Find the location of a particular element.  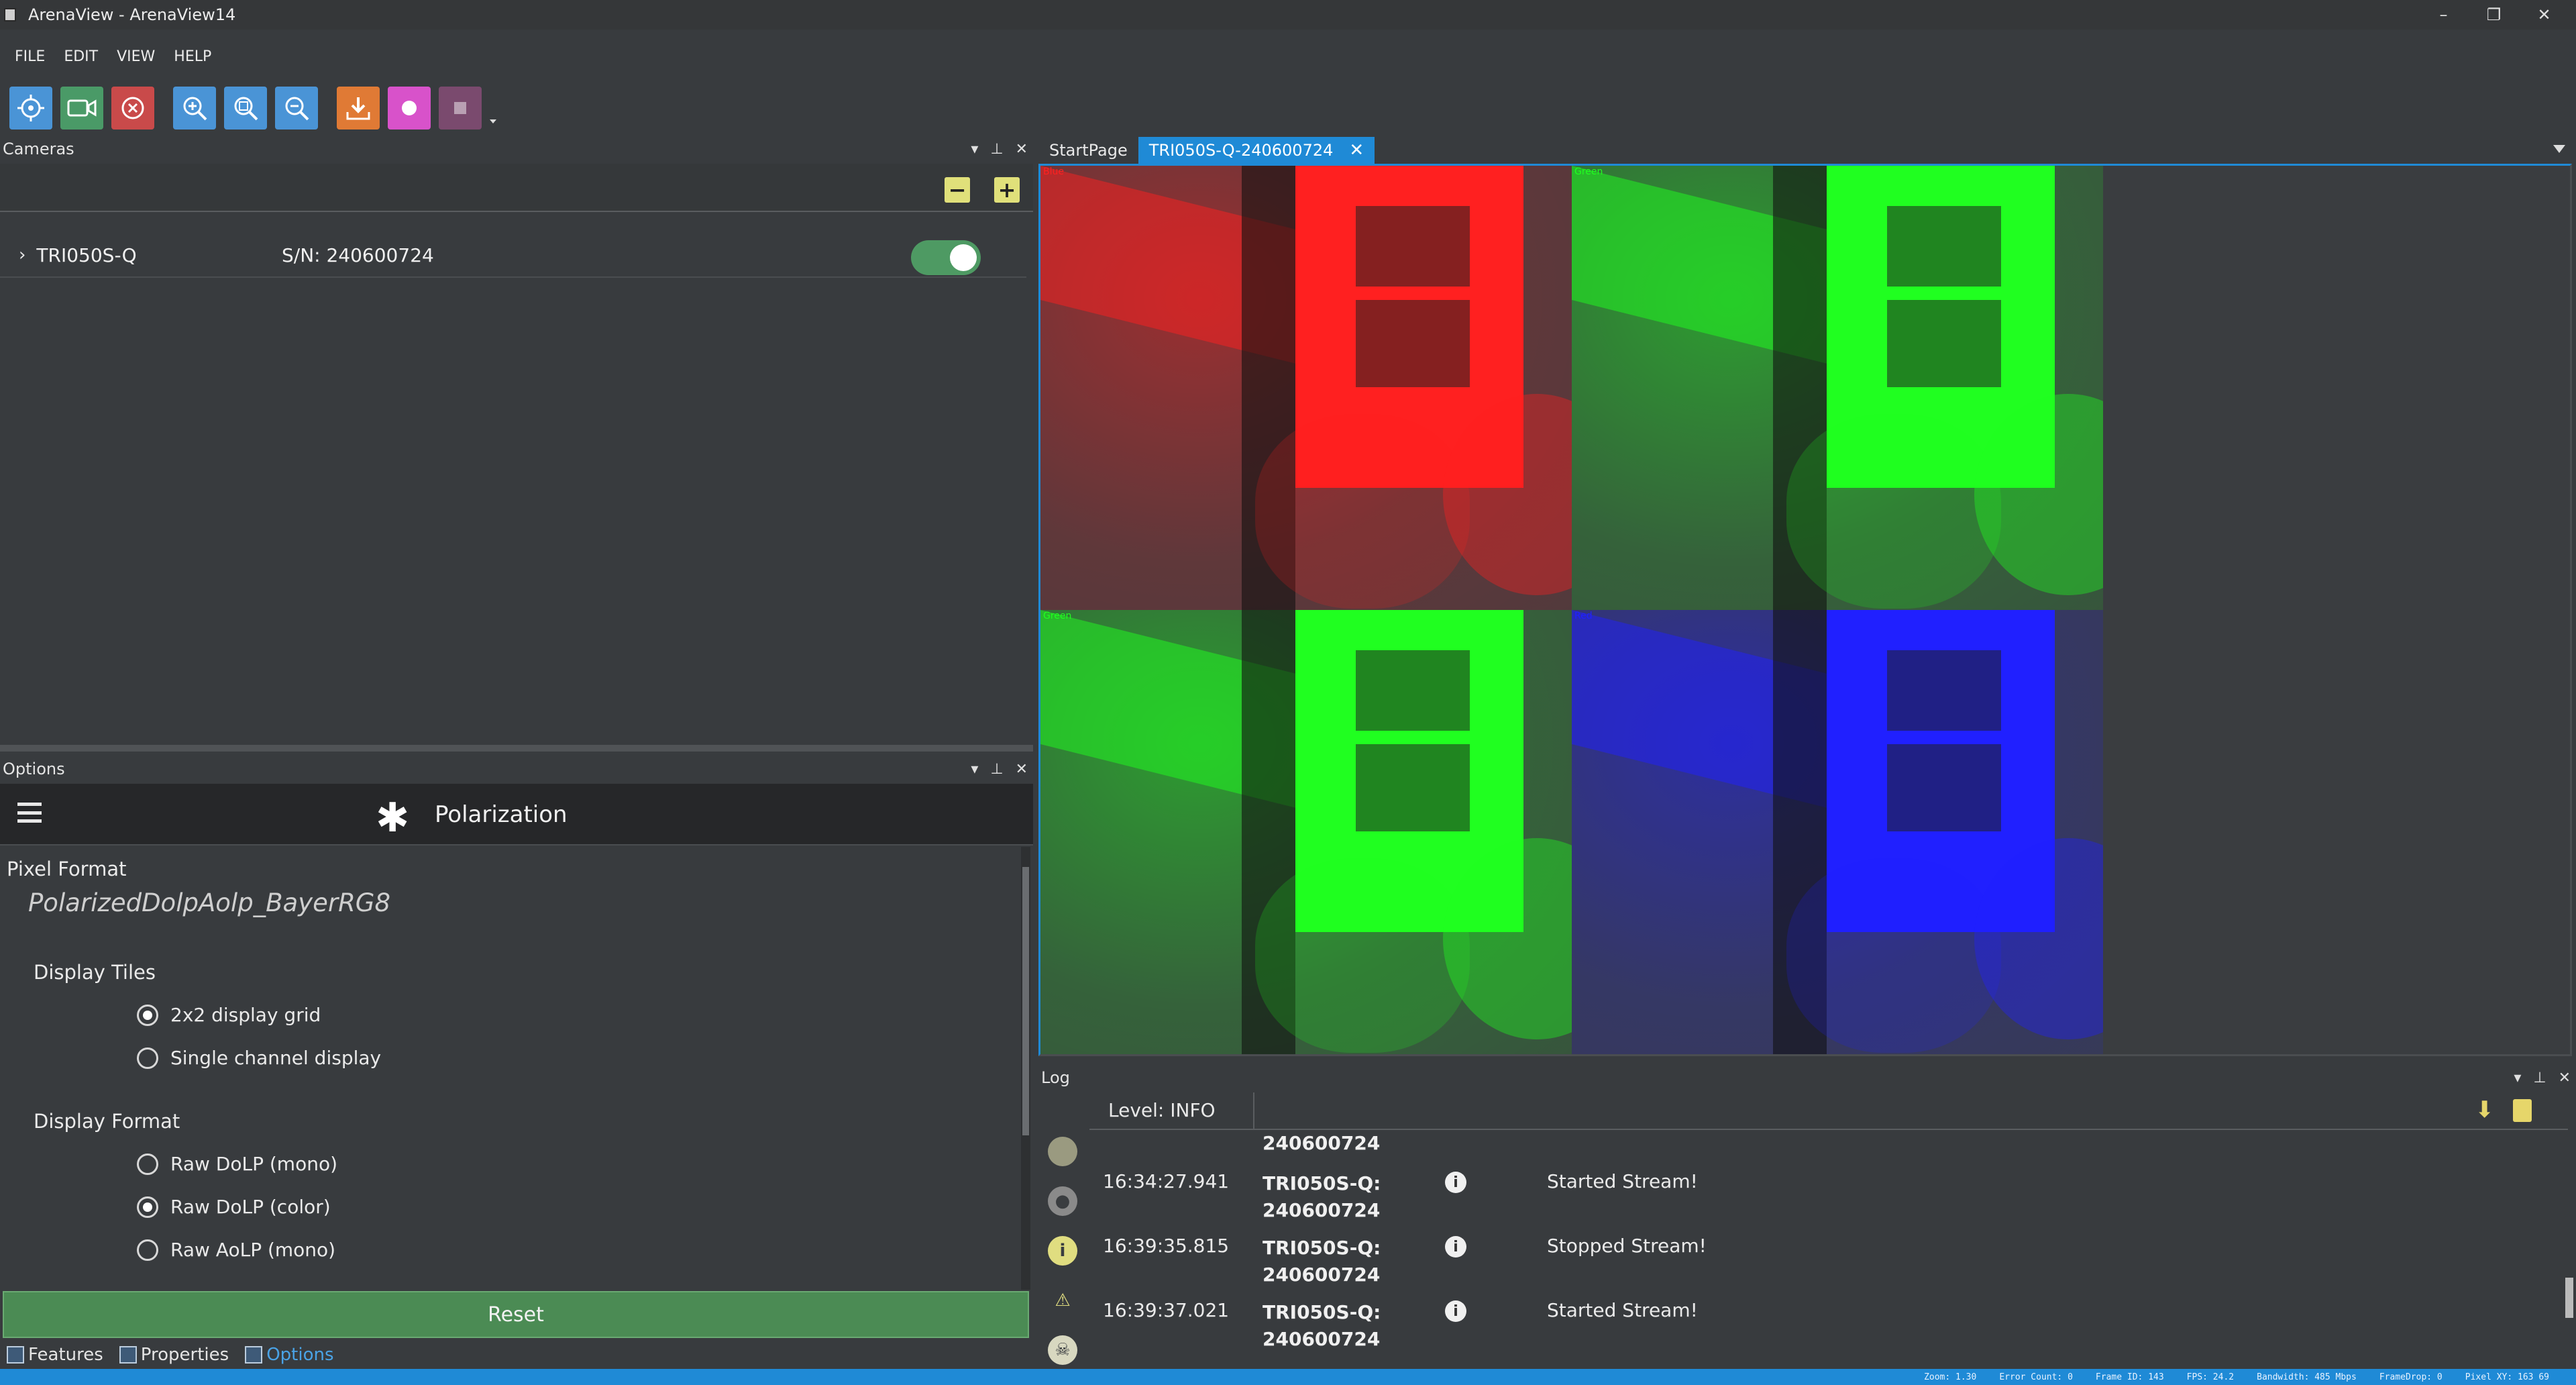

plus-icon: + is located at coordinates (1007, 190).